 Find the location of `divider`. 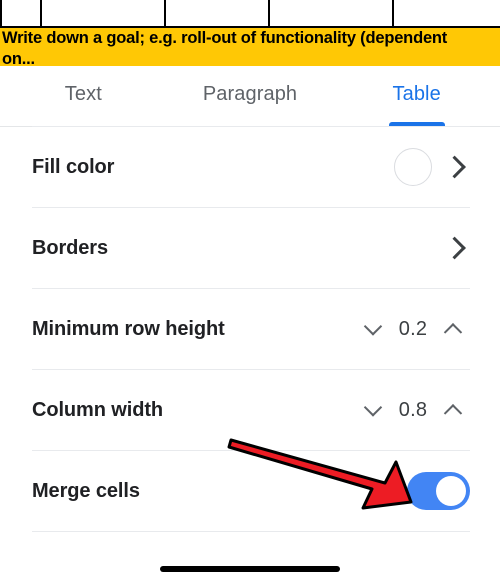

divider is located at coordinates (251, 531).